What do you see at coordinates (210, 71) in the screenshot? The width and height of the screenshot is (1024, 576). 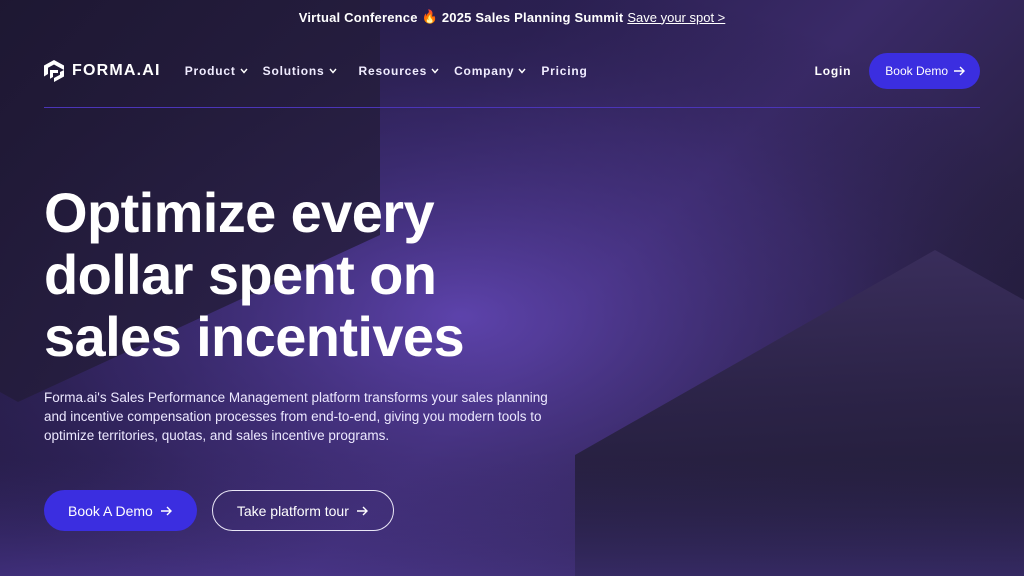 I see `menu-item-label: Product` at bounding box center [210, 71].